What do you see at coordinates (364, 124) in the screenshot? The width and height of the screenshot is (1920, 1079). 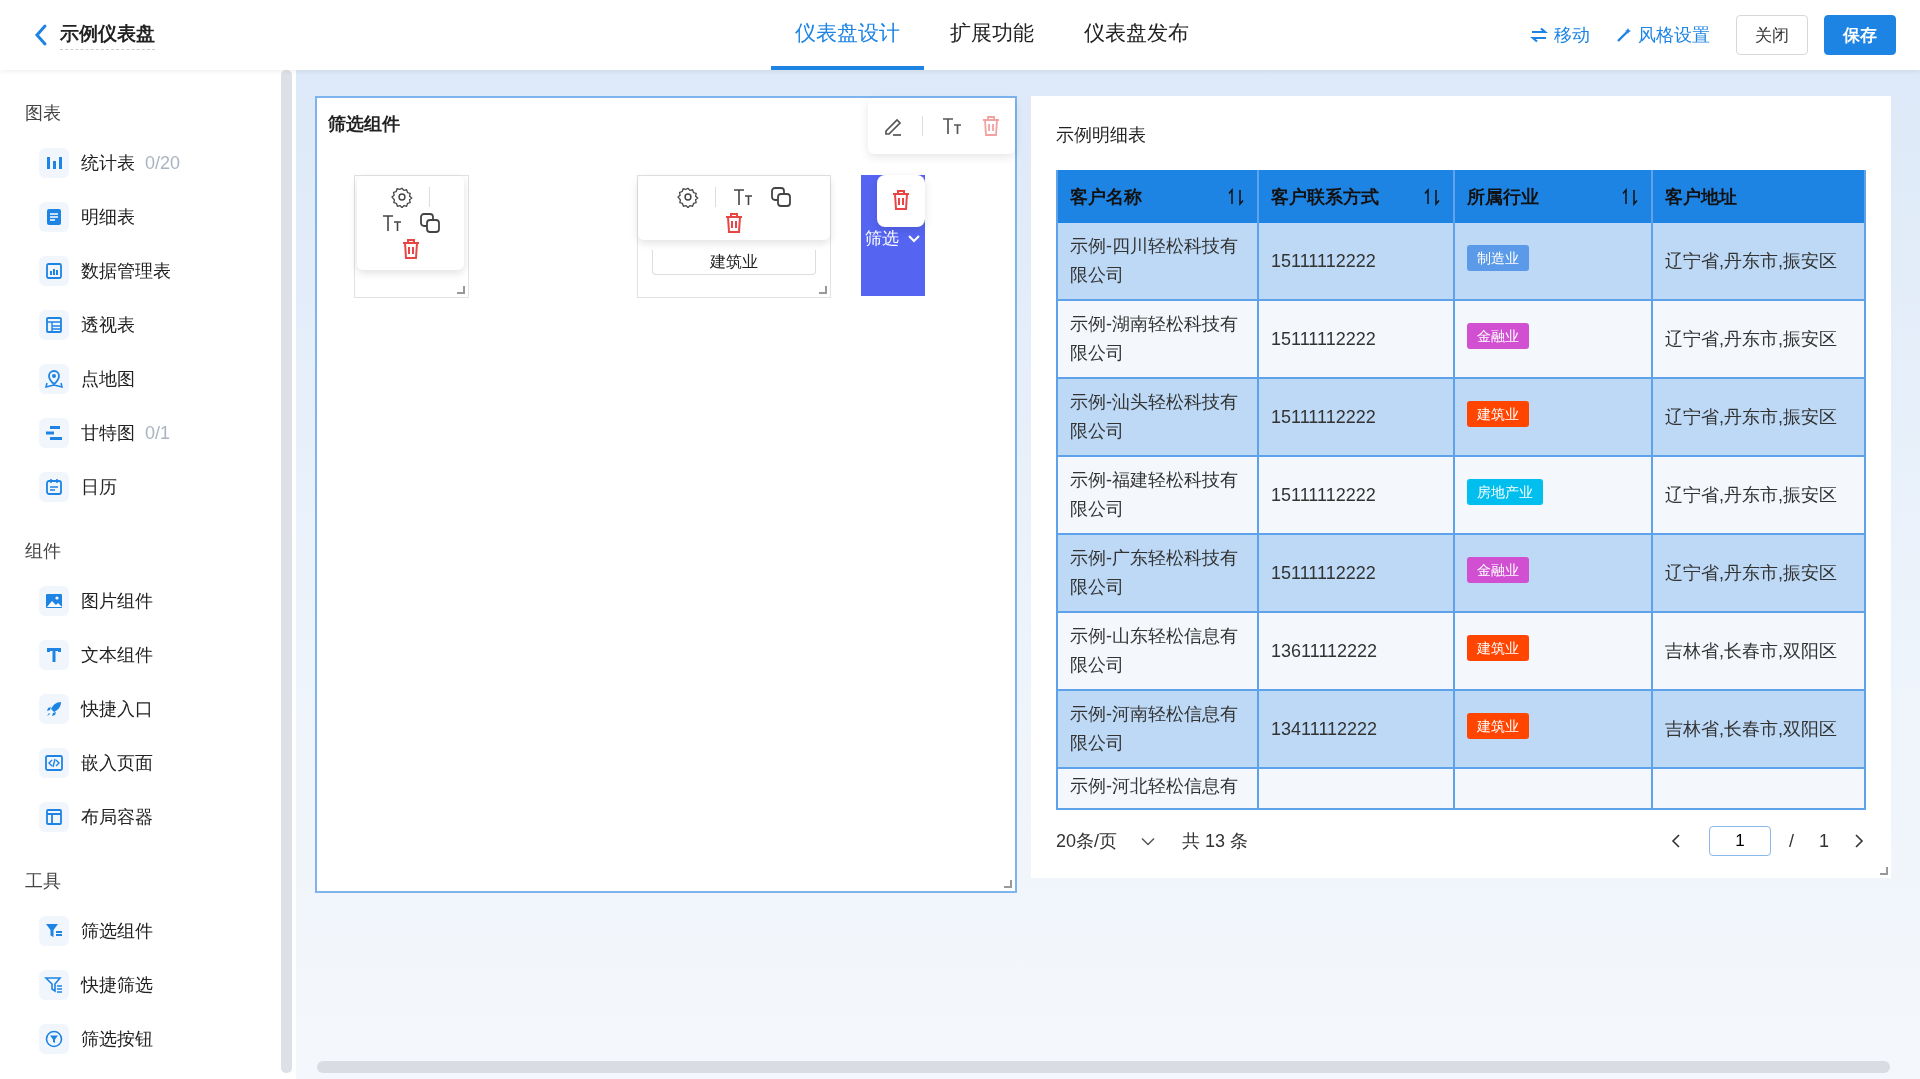 I see `panel-title: 筛选组件` at bounding box center [364, 124].